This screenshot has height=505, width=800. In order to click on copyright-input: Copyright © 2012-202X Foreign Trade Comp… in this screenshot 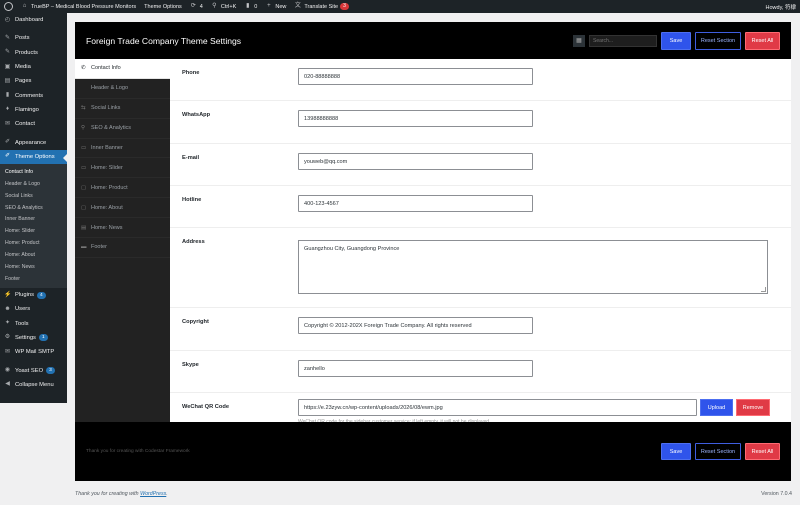, I will do `click(415, 325)`.